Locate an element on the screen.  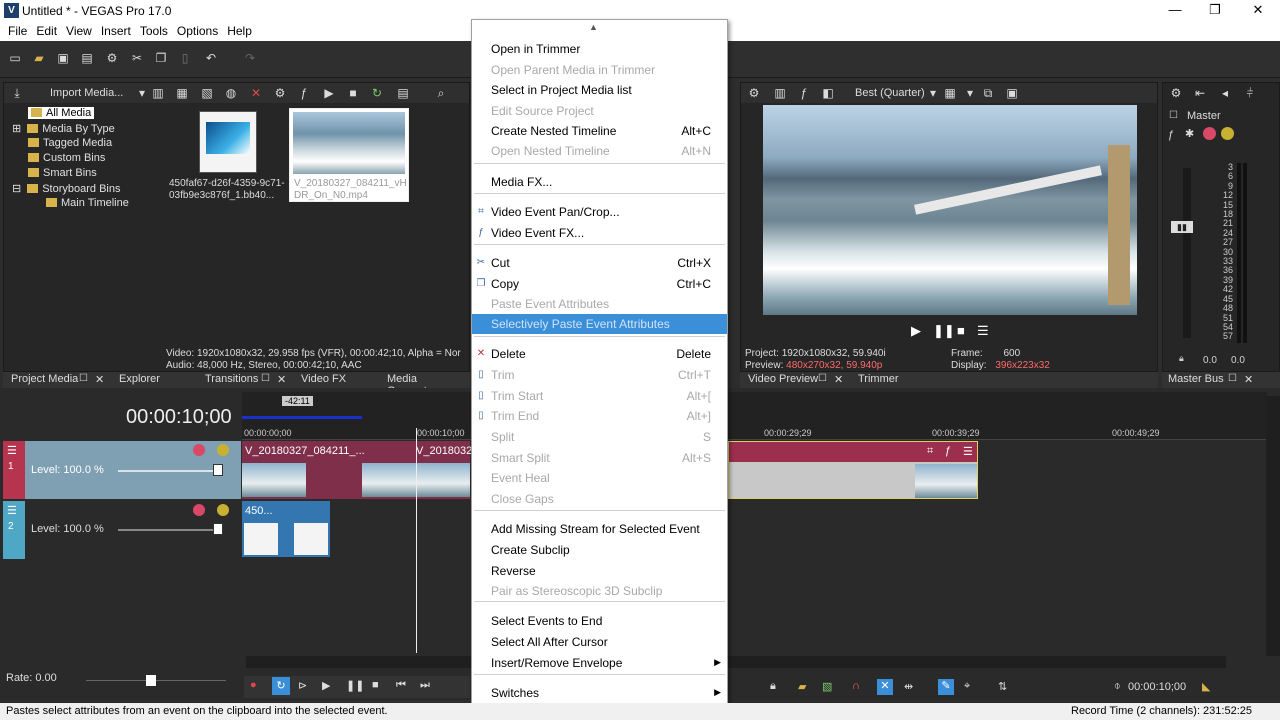
search-icon: ⌕ is located at coordinates (441, 93).